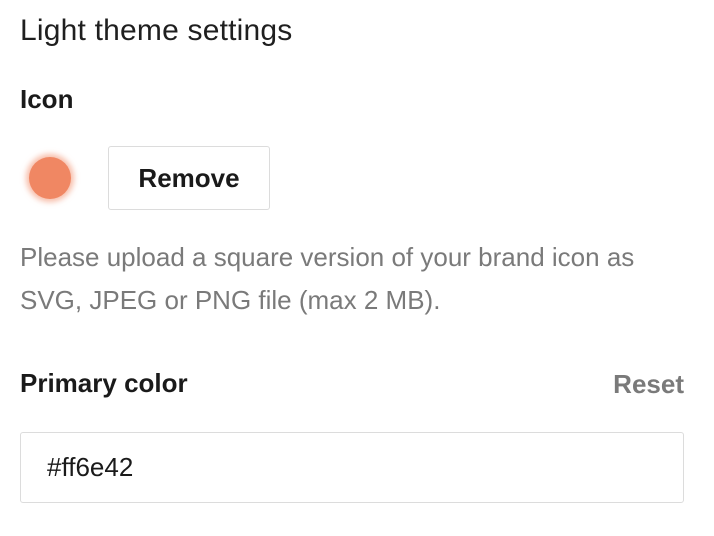  I want to click on section-title: Light theme settings, so click(156, 30).